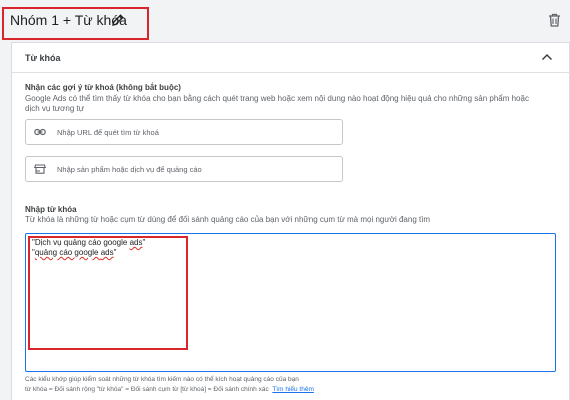  What do you see at coordinates (184, 132) in the screenshot?
I see `url-input: Nhập URL để quét tìm từ khoá` at bounding box center [184, 132].